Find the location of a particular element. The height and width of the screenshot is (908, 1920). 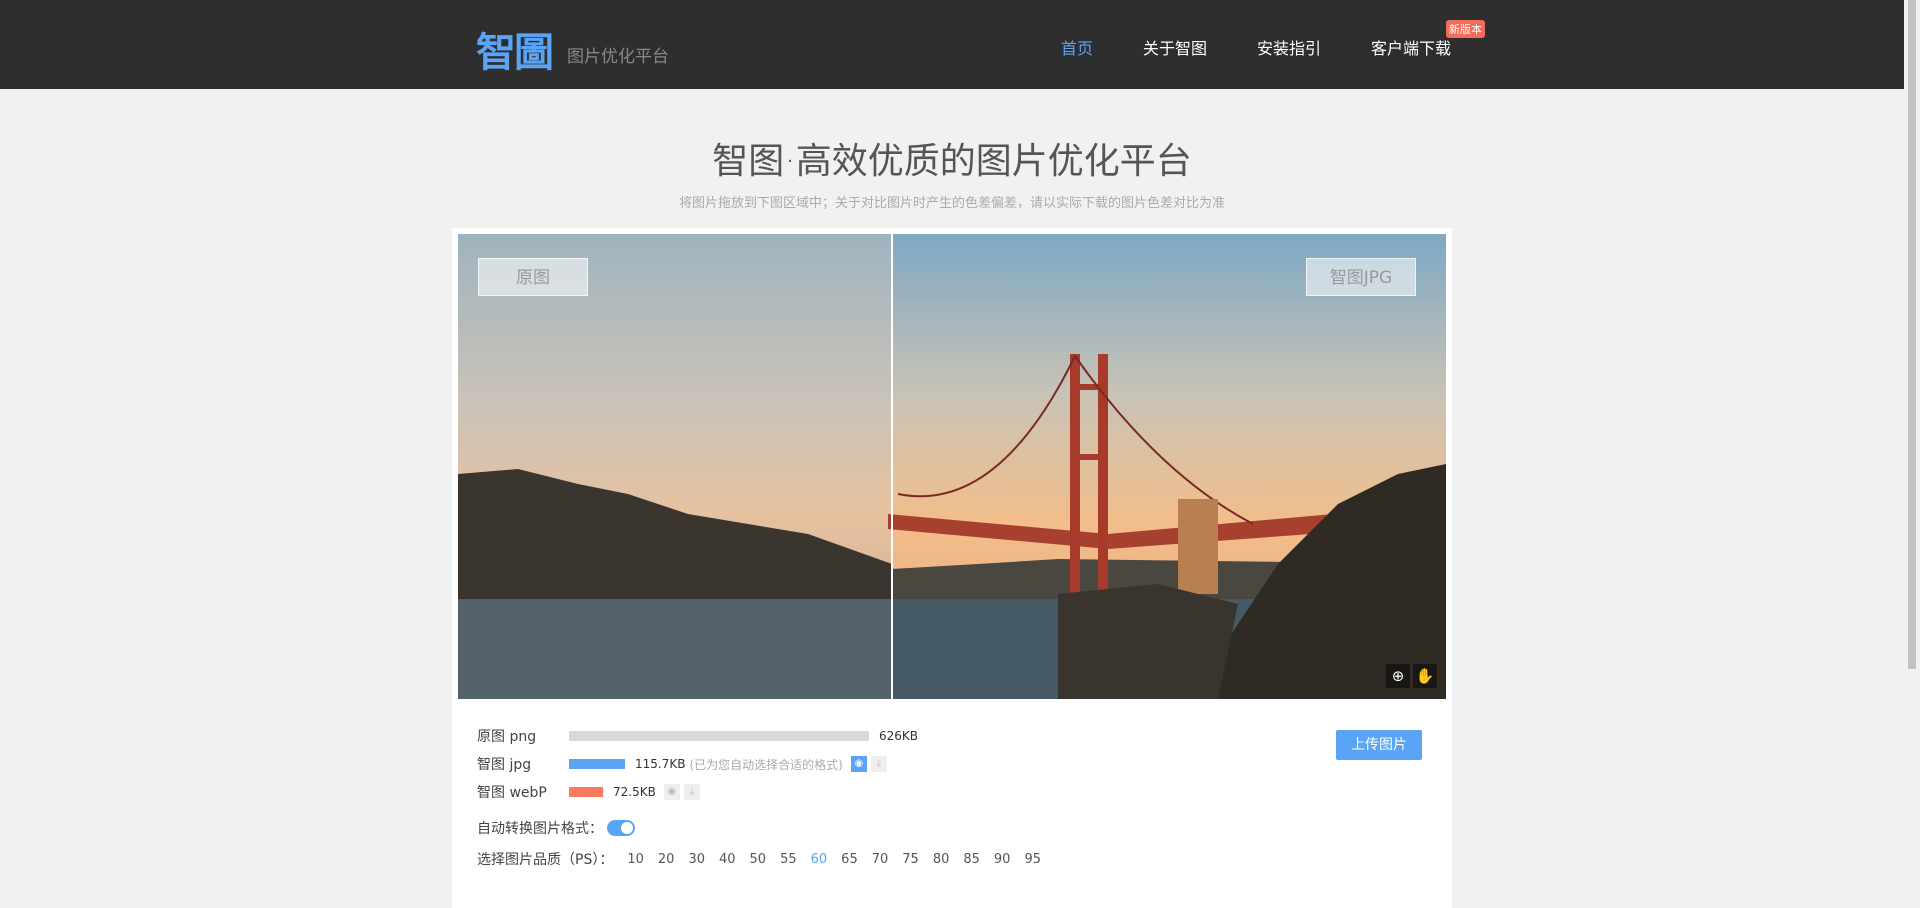

nav-about: 关于智图 is located at coordinates (1175, 47).